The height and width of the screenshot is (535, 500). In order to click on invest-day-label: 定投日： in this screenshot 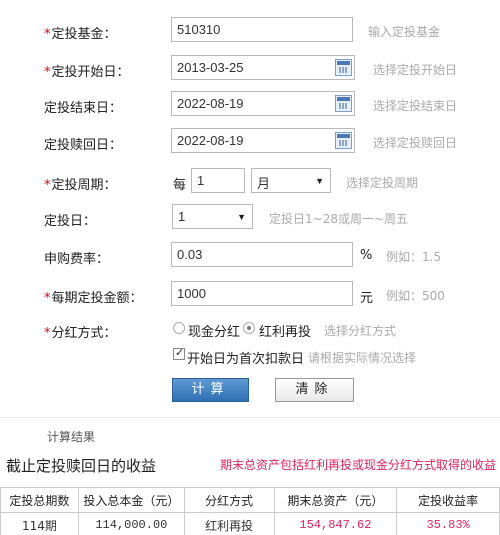, I will do `click(70, 221)`.